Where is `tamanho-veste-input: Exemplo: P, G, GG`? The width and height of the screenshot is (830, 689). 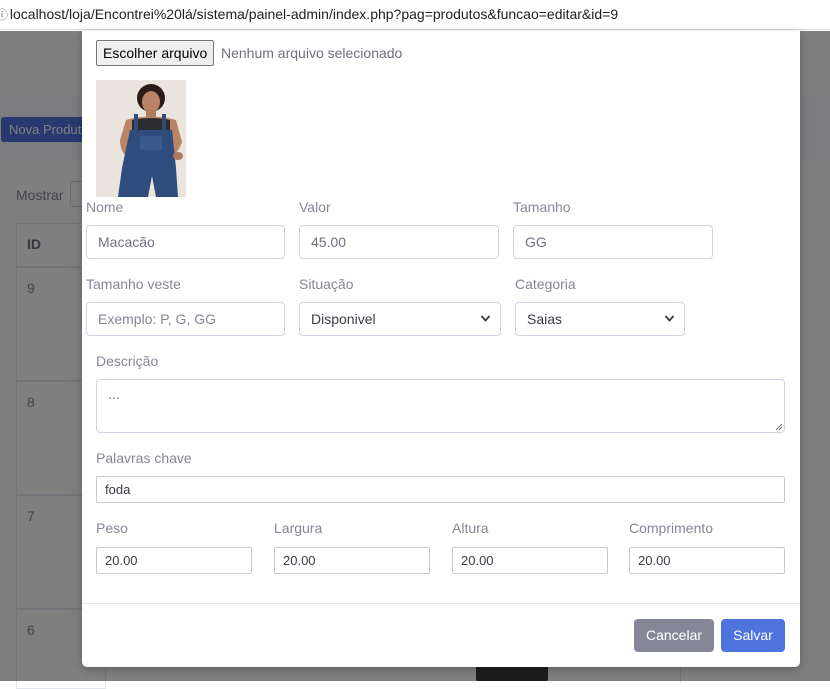
tamanho-veste-input: Exemplo: P, G, GG is located at coordinates (185, 319).